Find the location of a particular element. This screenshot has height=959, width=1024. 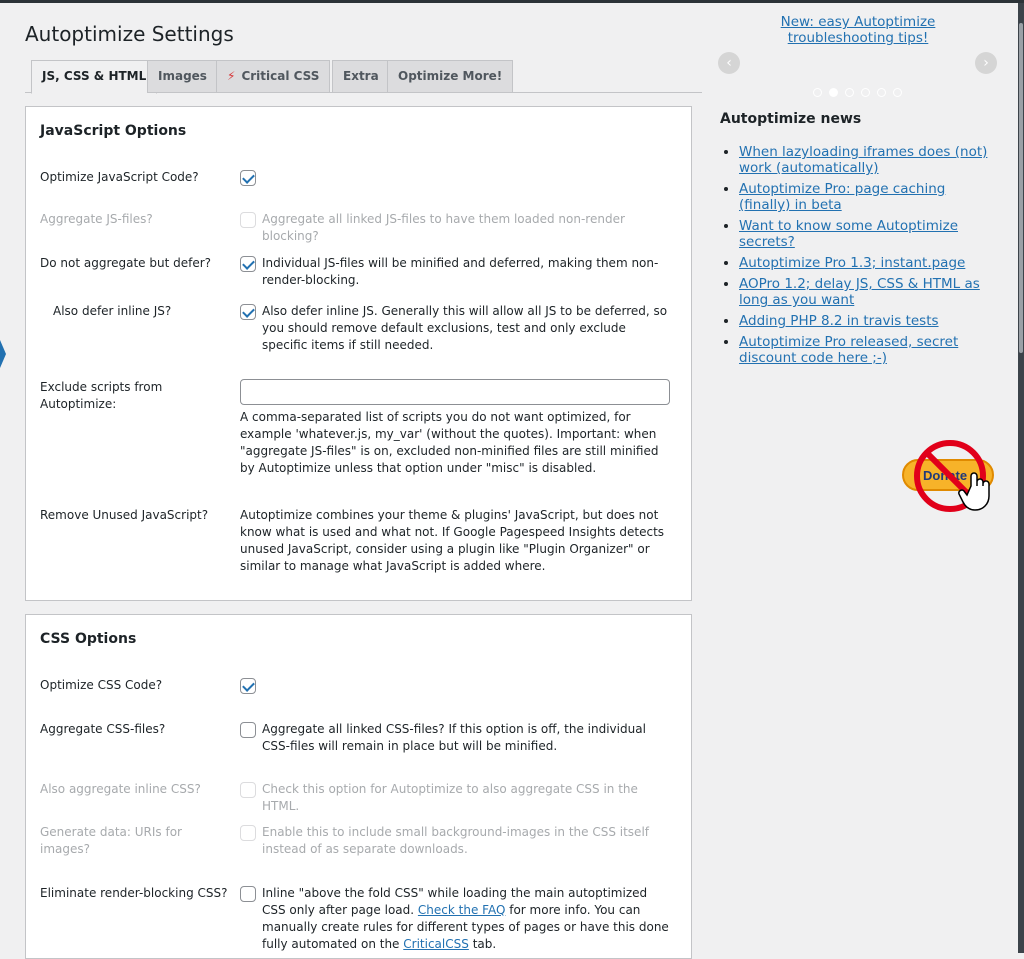

section-heading: JavaScript Options is located at coordinates (113, 131).